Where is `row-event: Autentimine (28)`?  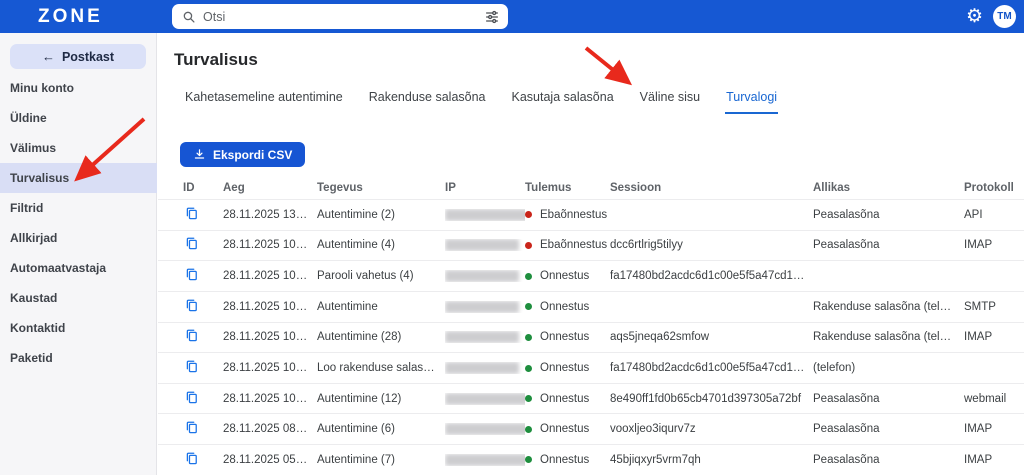 row-event: Autentimine (28) is located at coordinates (359, 337).